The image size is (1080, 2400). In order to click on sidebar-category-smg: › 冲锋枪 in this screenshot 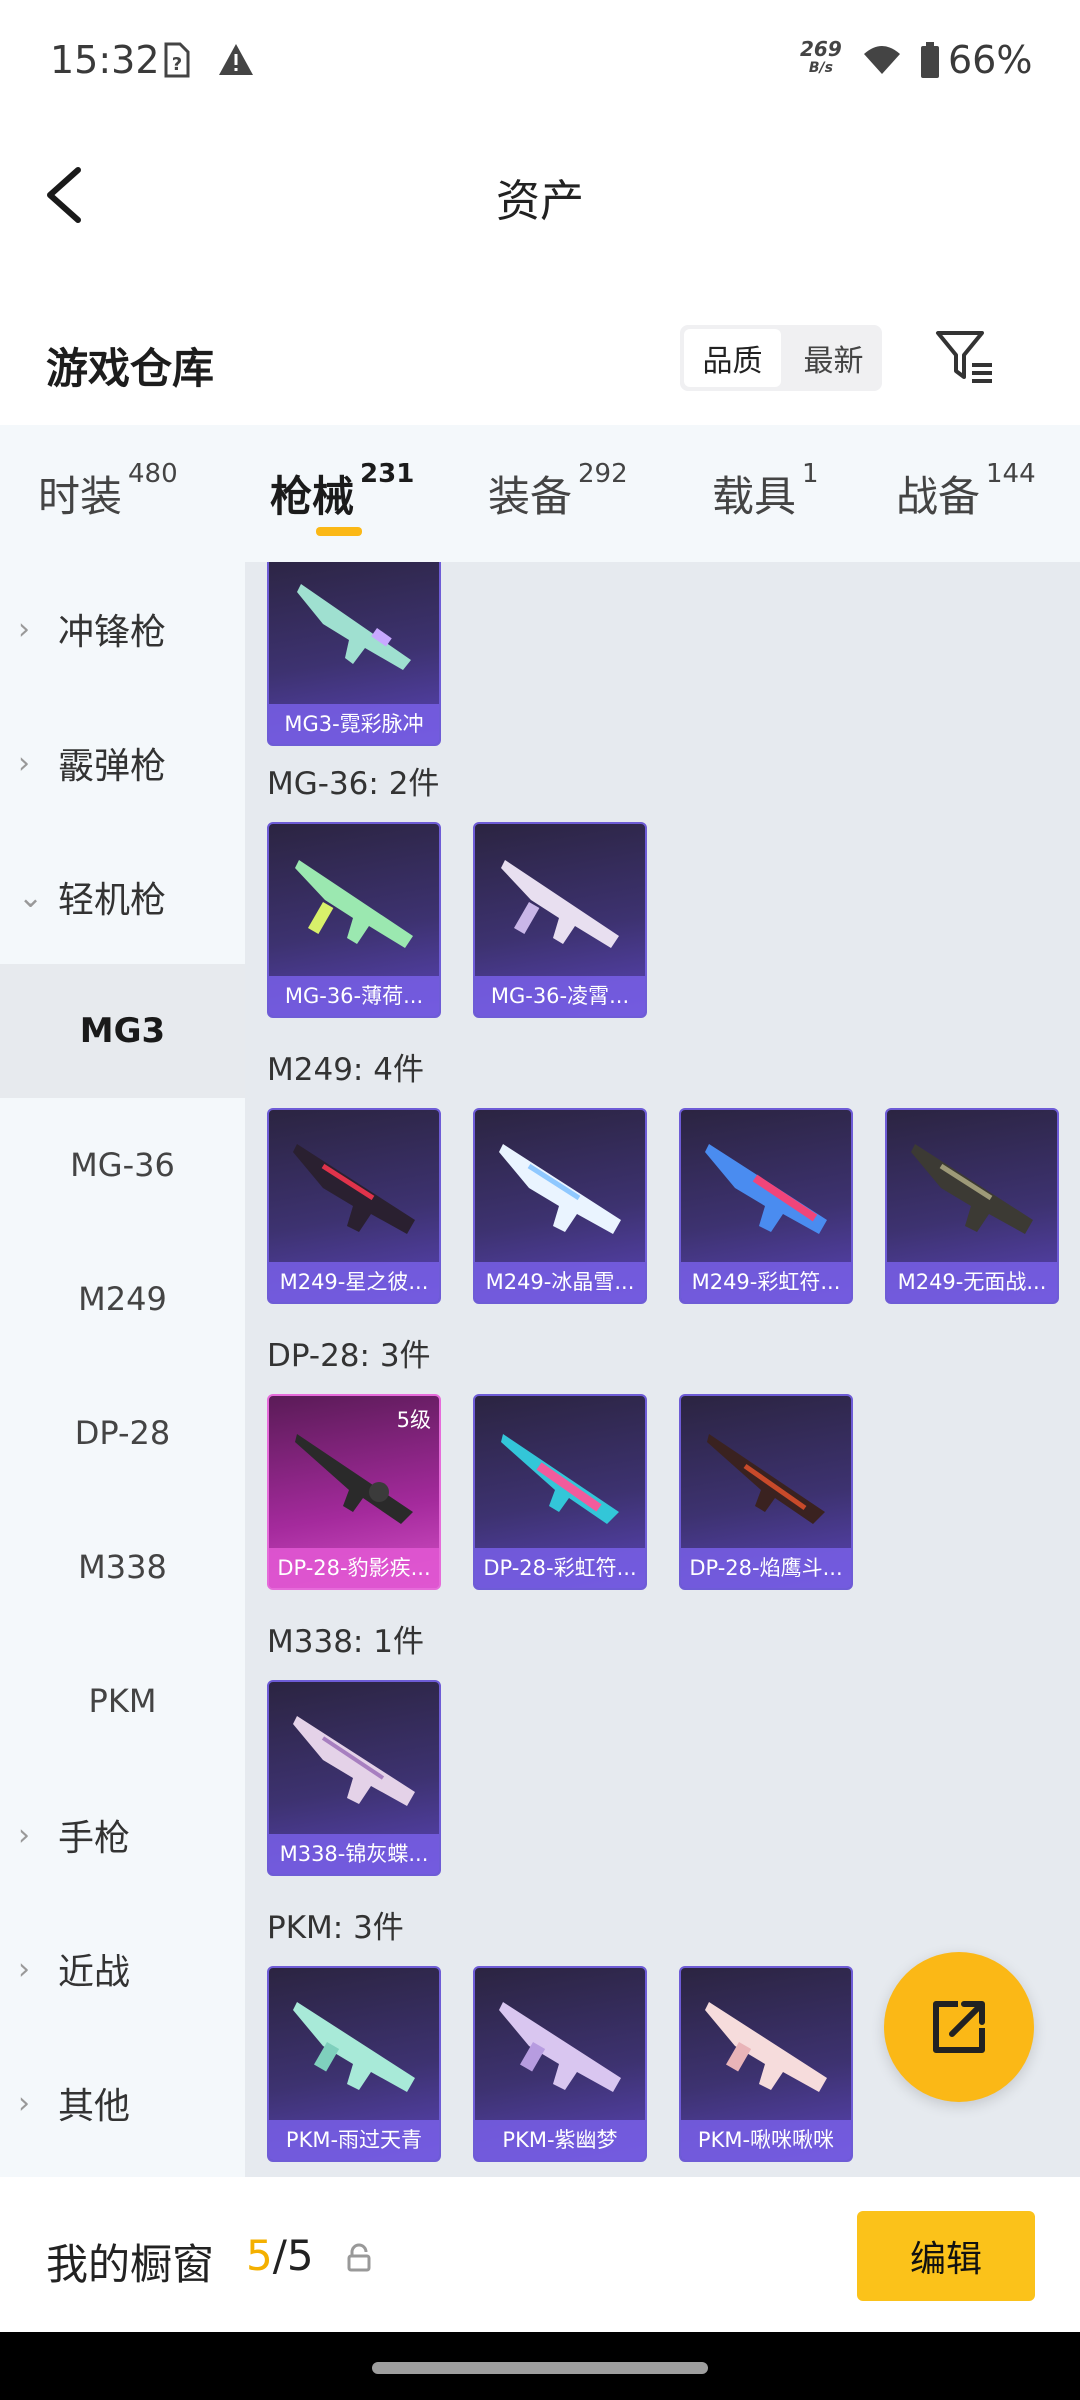, I will do `click(122, 629)`.